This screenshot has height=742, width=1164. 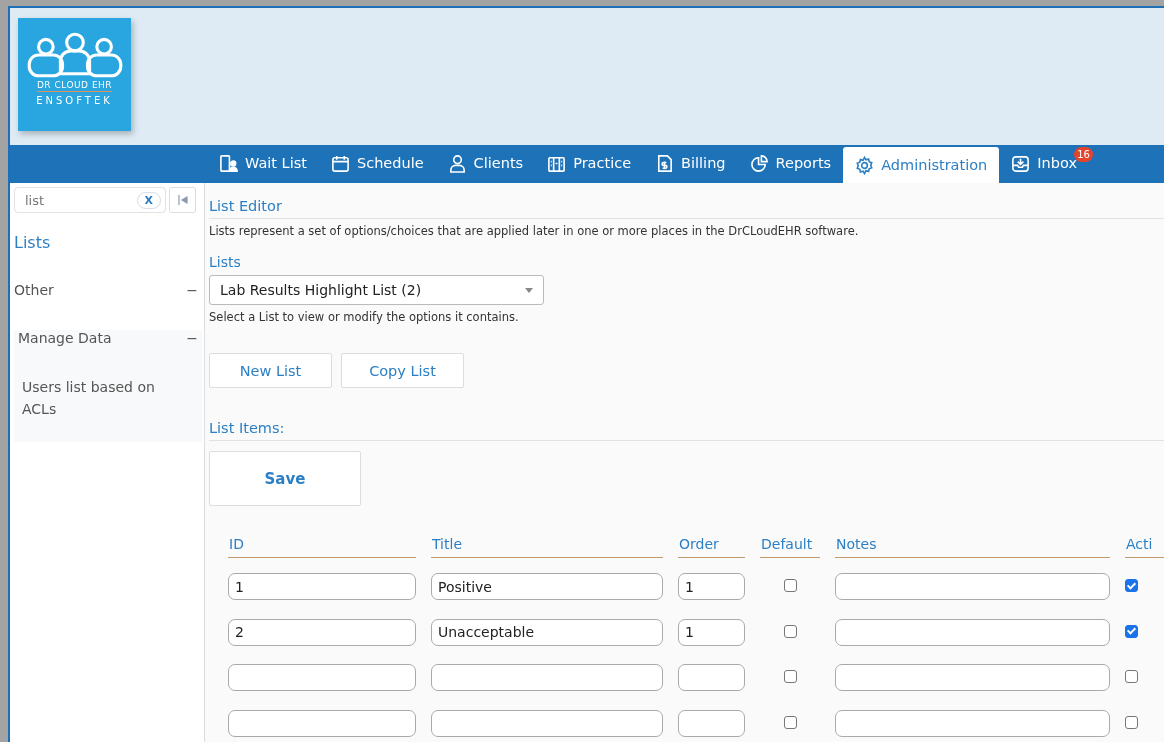 I want to click on sidebar-item: Users list based on ACLs, so click(x=97, y=398).